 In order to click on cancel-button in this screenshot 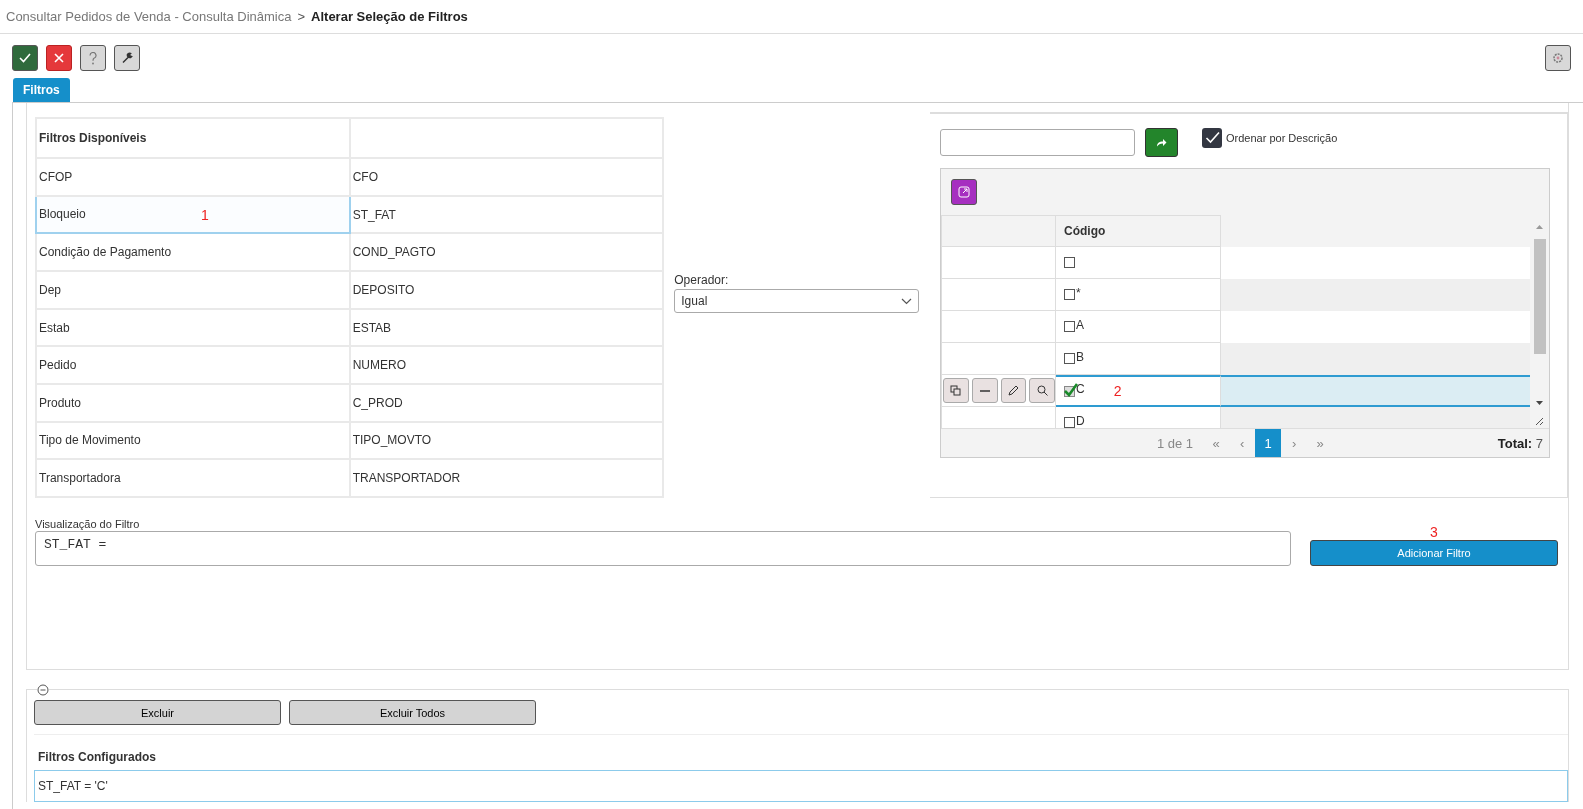, I will do `click(59, 58)`.